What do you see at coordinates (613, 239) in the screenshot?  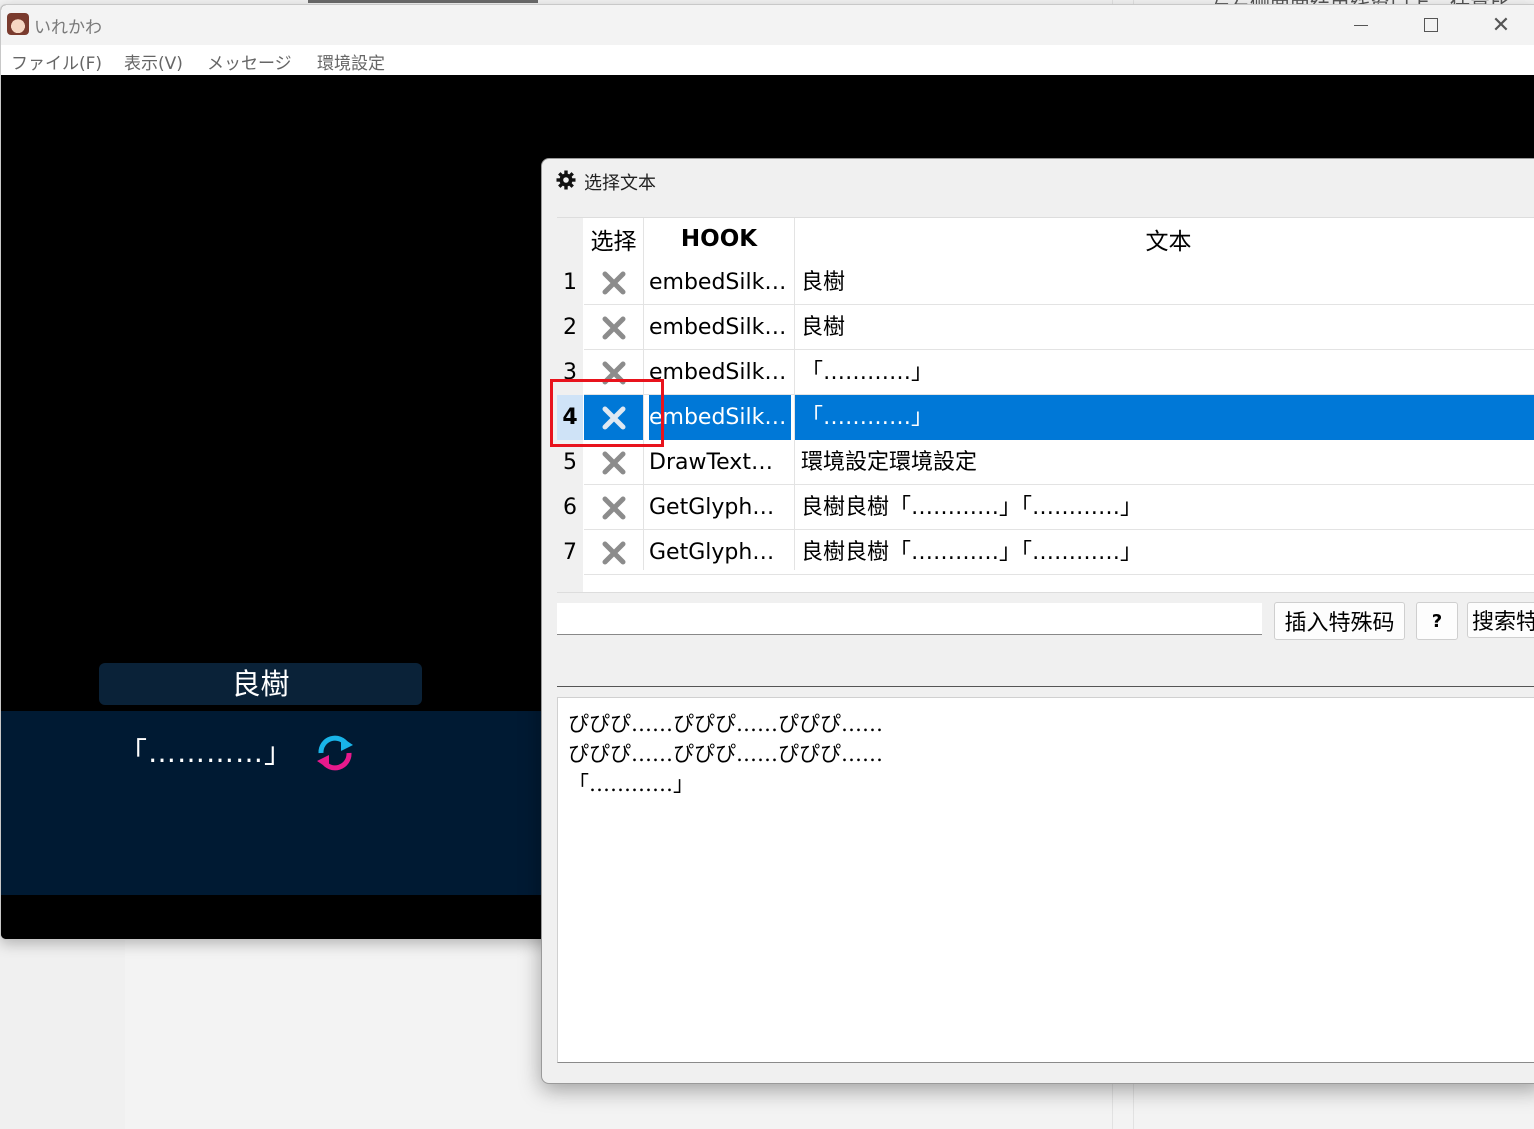 I see `column-header-select: 选择` at bounding box center [613, 239].